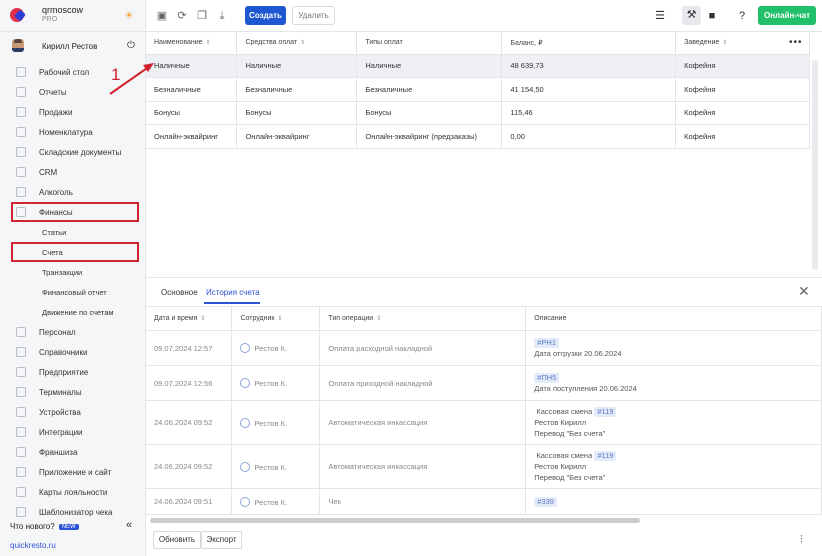 Image resolution: width=822 pixels, height=556 pixels. What do you see at coordinates (429, 43) in the screenshot?
I see `column-header-payment-types: Типы оплат` at bounding box center [429, 43].